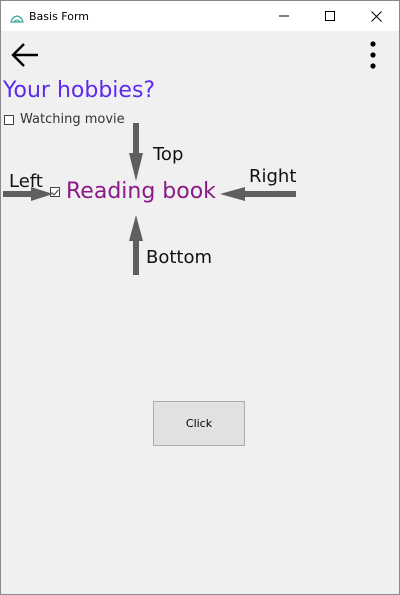  What do you see at coordinates (179, 257) in the screenshot?
I see `annotation-bottom: Bottom` at bounding box center [179, 257].